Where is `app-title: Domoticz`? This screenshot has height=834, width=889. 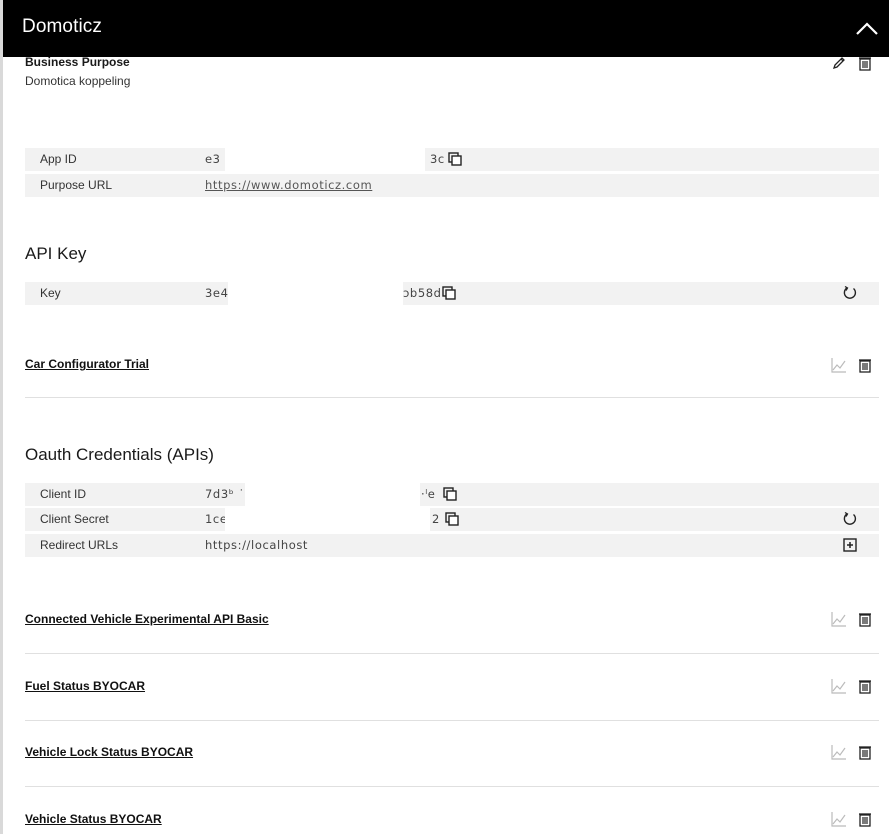
app-title: Domoticz is located at coordinates (62, 26).